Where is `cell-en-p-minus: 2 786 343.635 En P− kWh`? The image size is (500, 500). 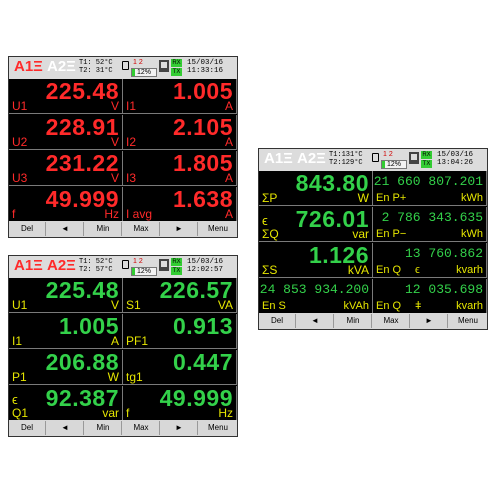 cell-en-p-minus: 2 786 343.635 En P− kWh is located at coordinates (430, 224).